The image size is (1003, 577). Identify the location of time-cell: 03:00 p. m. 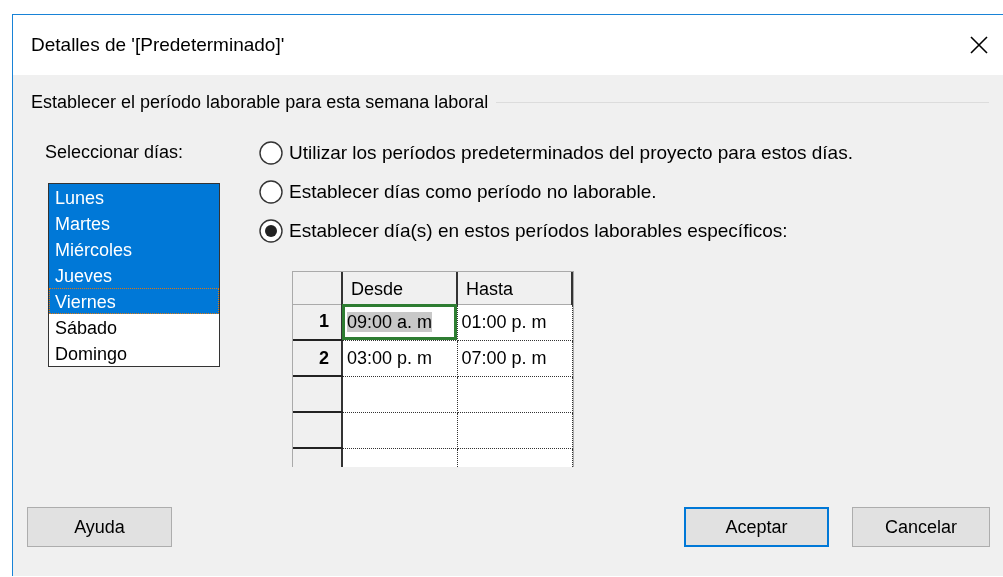
(399, 358).